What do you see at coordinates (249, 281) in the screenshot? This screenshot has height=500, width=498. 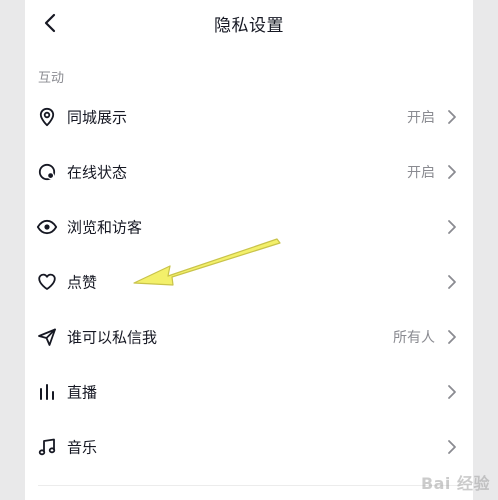 I see `setting-row-likes: 点赞` at bounding box center [249, 281].